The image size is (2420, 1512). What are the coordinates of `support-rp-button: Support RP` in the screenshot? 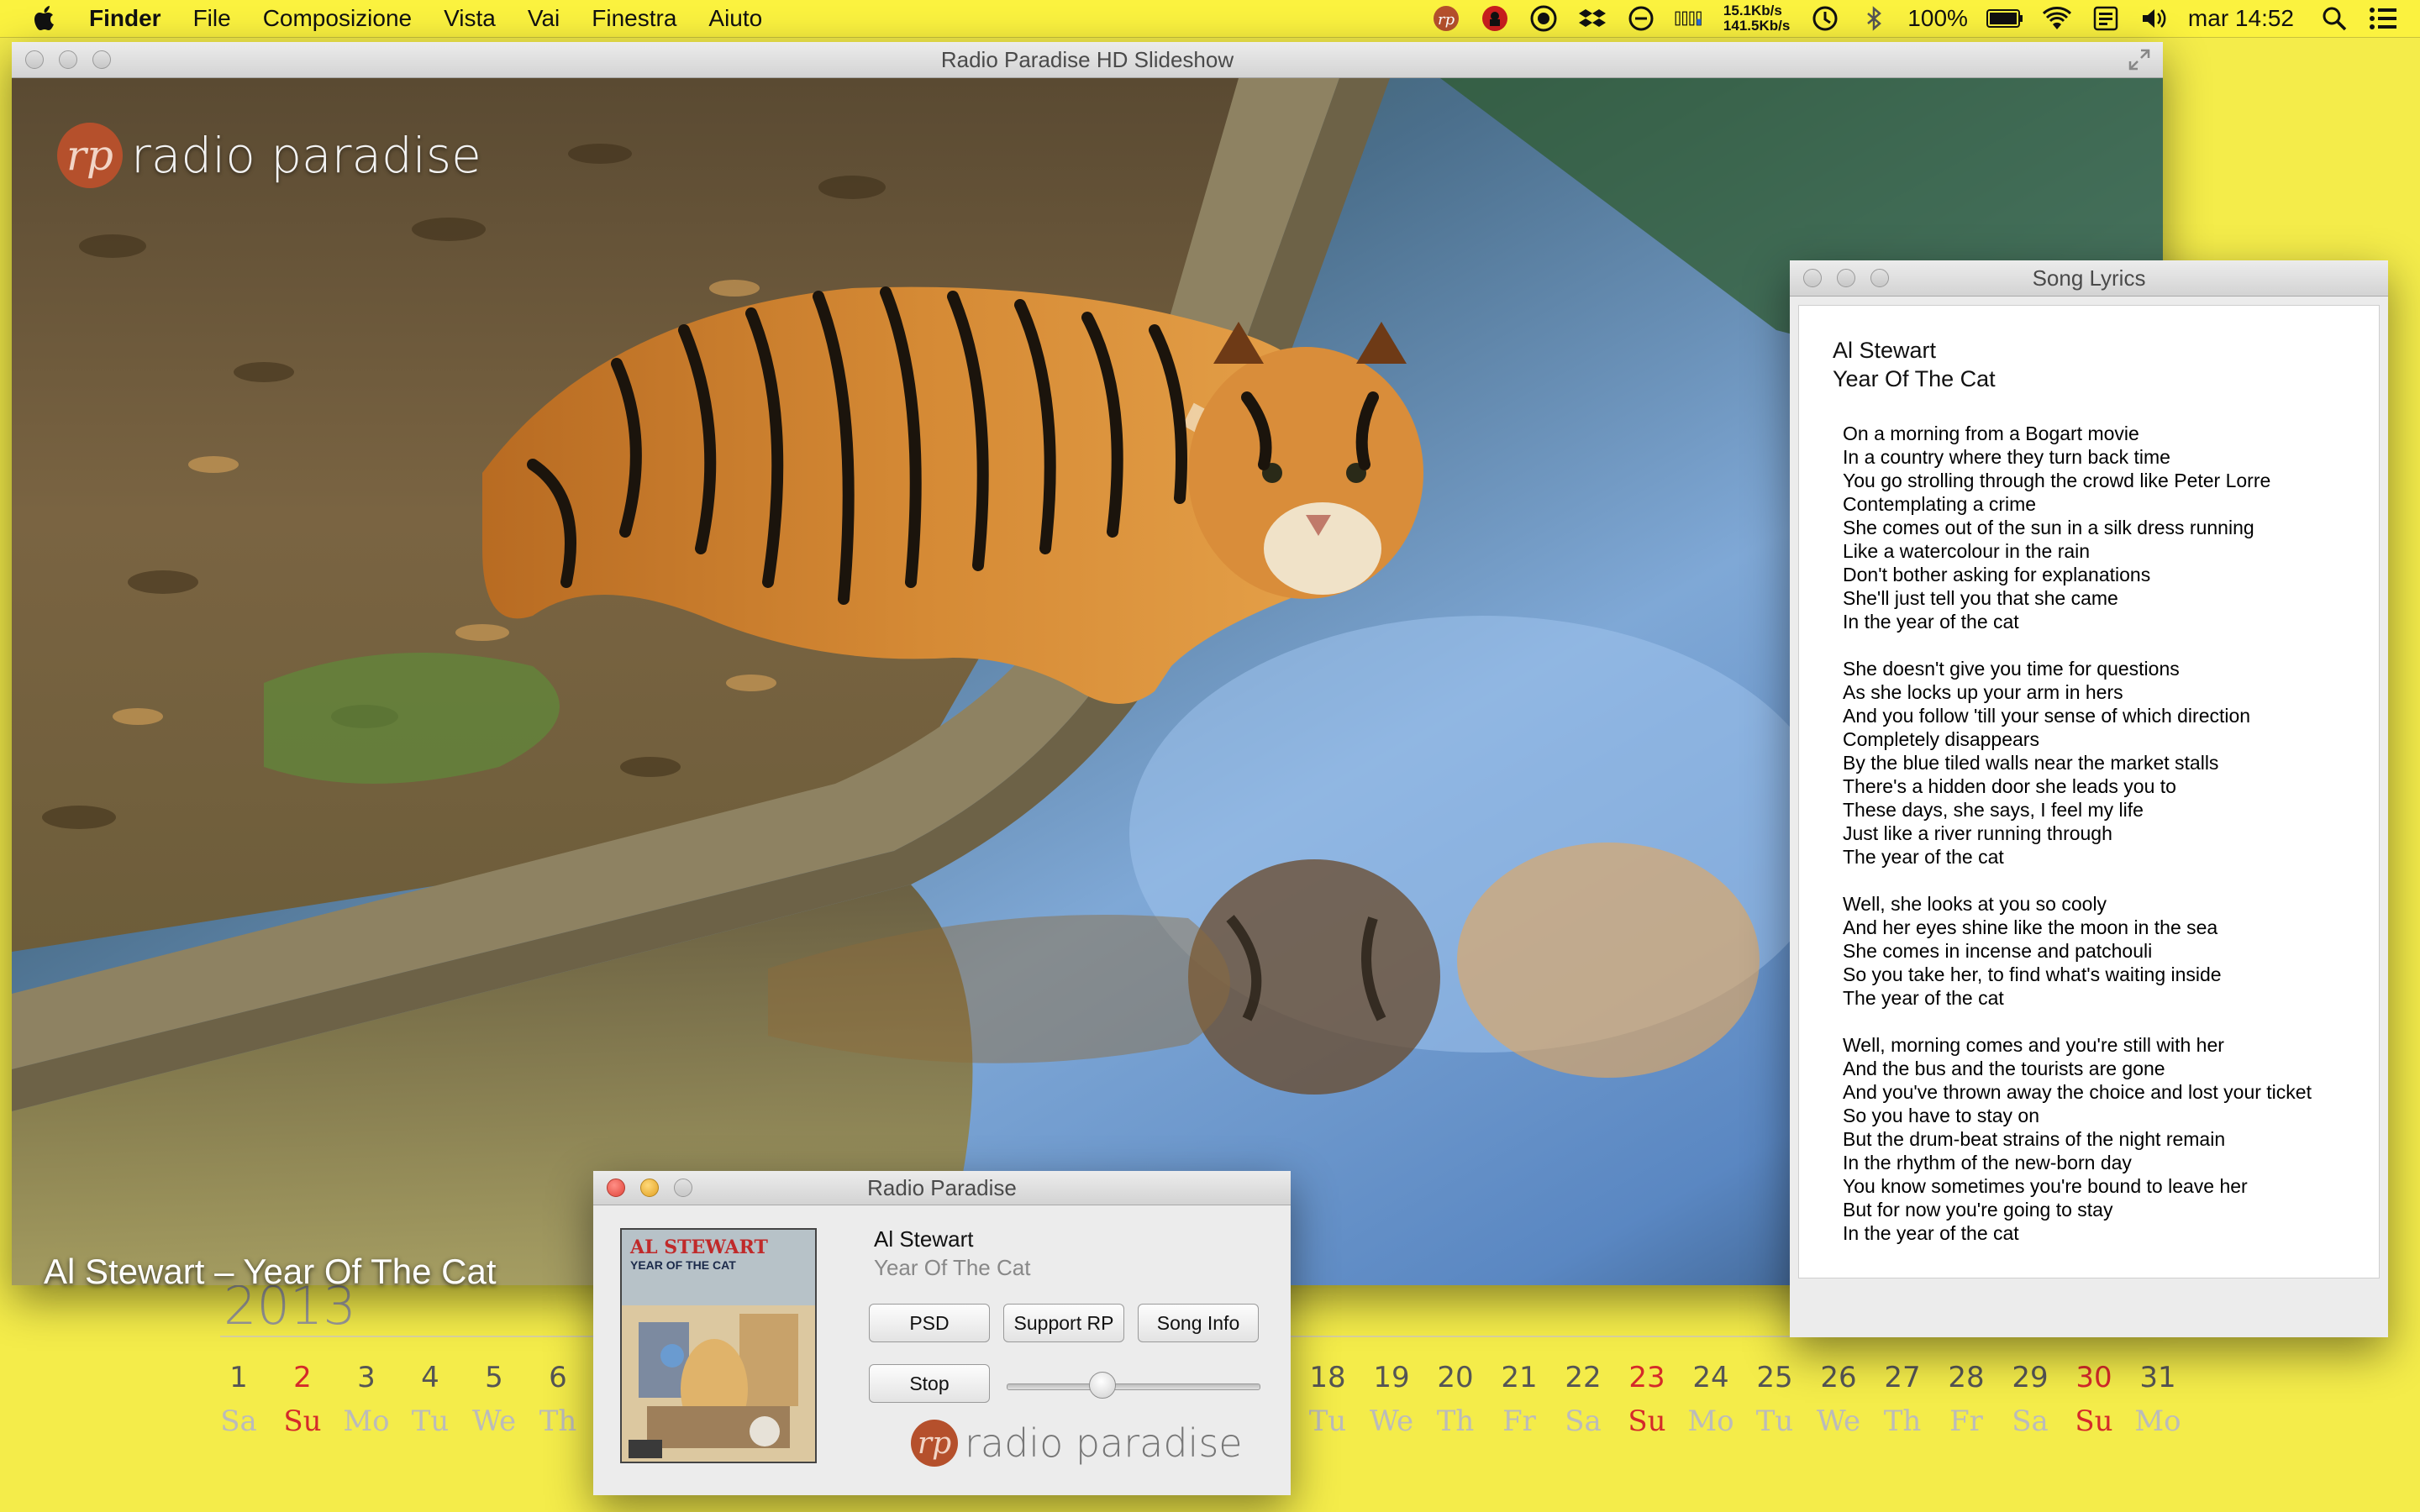 It's located at (1063, 1323).